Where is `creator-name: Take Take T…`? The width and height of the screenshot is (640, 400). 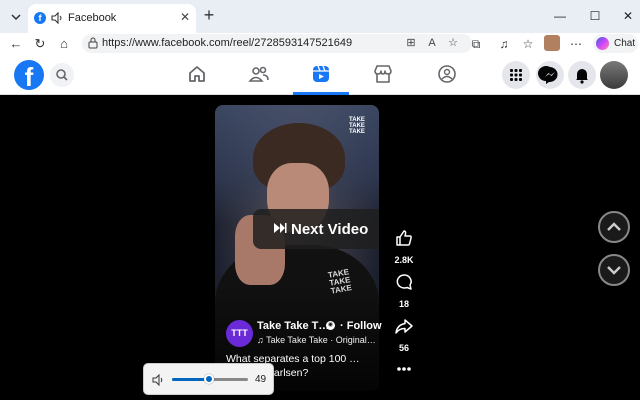
creator-name: Take Take T… is located at coordinates (293, 326).